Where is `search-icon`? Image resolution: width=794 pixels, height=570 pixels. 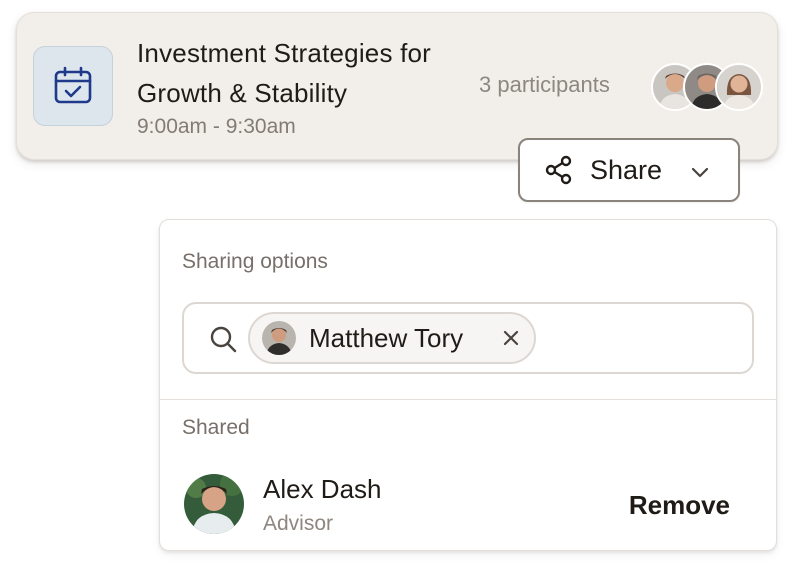 search-icon is located at coordinates (223, 339).